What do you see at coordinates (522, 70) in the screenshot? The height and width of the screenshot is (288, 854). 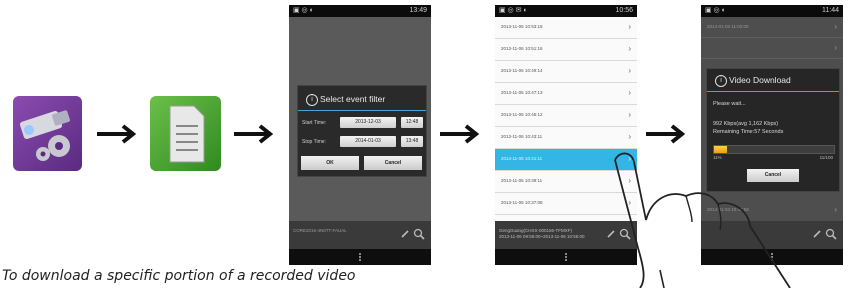 I see `list-item-timestamp: 2013-11-06 10:49:14` at bounding box center [522, 70].